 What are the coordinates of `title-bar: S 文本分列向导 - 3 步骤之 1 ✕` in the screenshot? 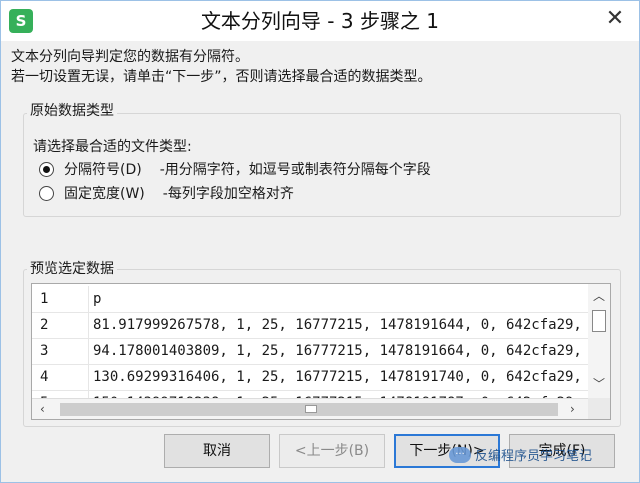 It's located at (320, 21).